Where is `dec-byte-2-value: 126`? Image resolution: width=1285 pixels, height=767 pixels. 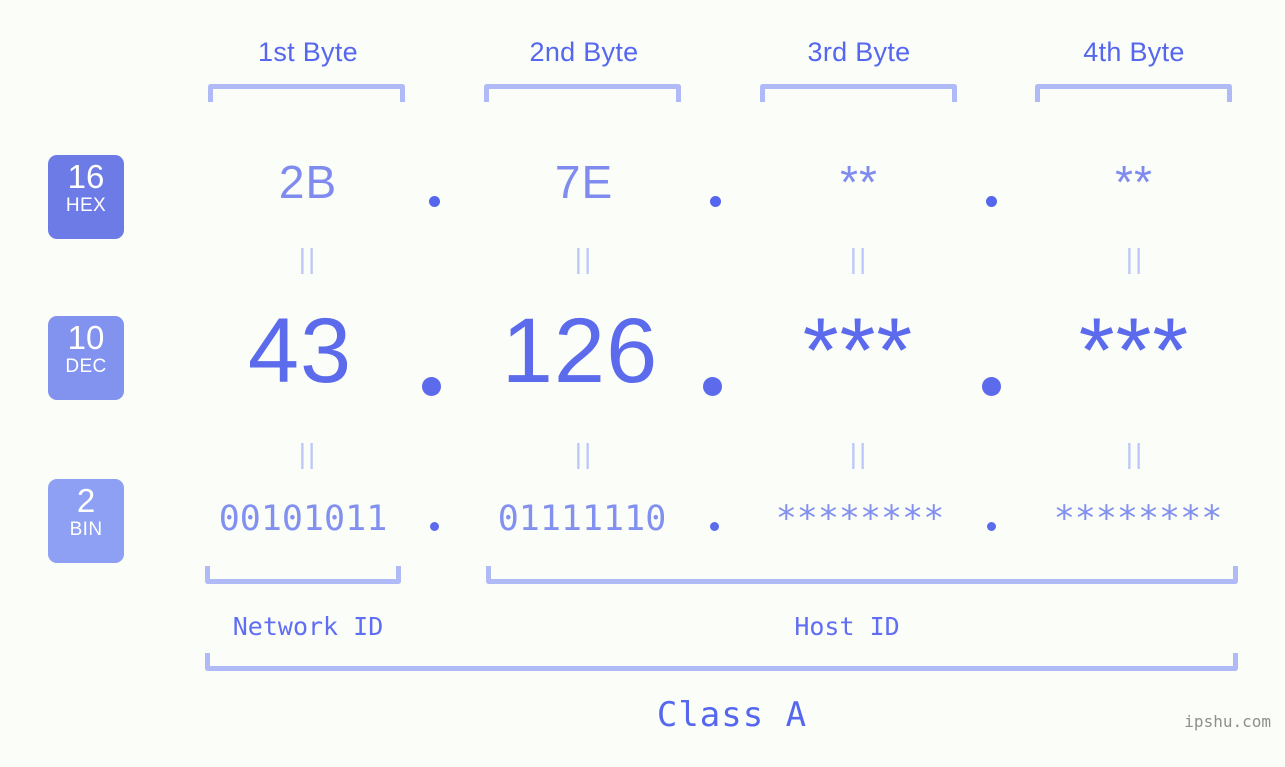 dec-byte-2-value: 126 is located at coordinates (580, 351).